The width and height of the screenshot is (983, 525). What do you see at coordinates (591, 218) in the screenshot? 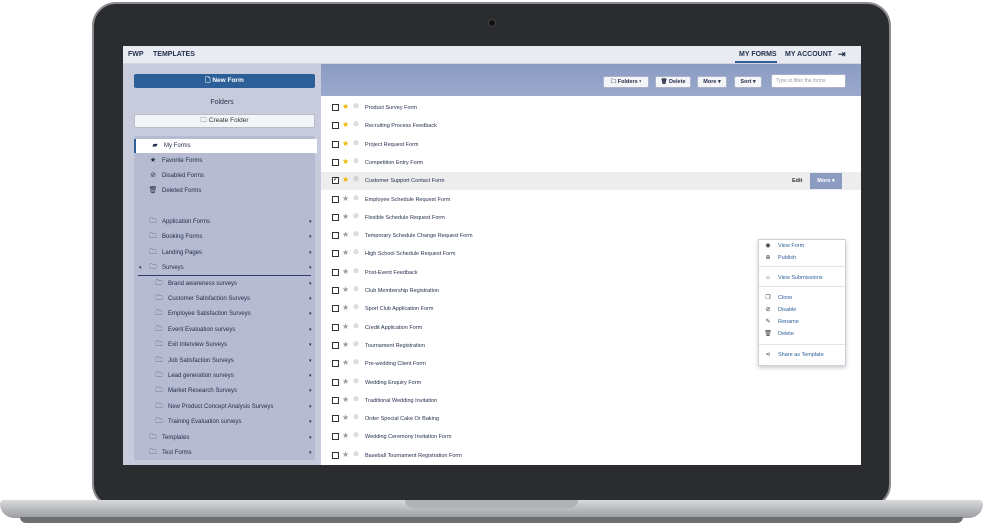
I see `form-row: ★ ⊘ Flexible Schedule Request Form` at bounding box center [591, 218].